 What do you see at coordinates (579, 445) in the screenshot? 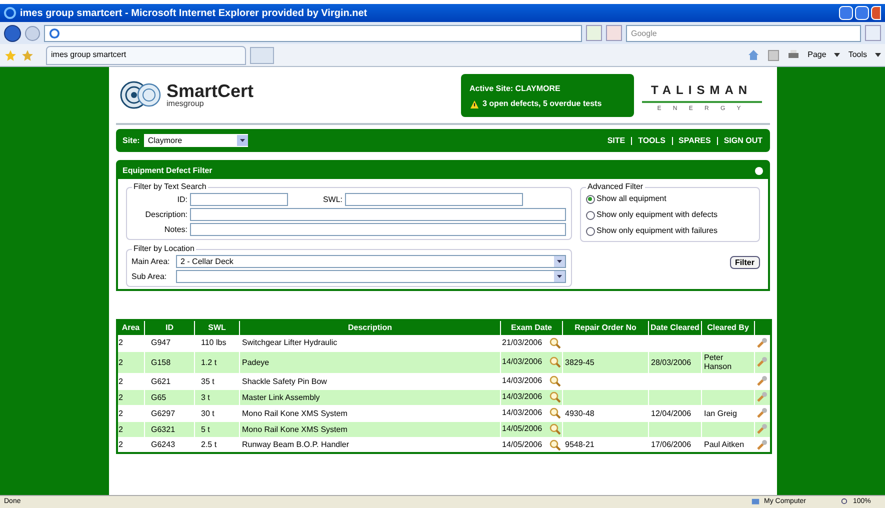
I see `table-cell: 9548-21` at bounding box center [579, 445].